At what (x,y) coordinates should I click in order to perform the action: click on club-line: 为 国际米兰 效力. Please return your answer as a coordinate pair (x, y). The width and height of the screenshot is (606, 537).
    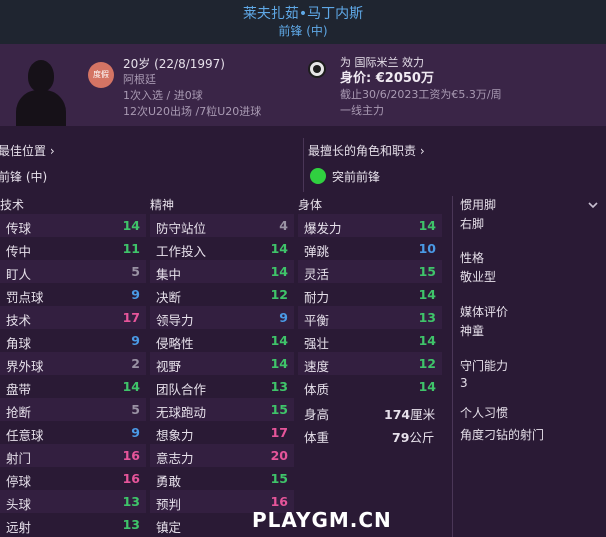
    Looking at the image, I should click on (421, 63).